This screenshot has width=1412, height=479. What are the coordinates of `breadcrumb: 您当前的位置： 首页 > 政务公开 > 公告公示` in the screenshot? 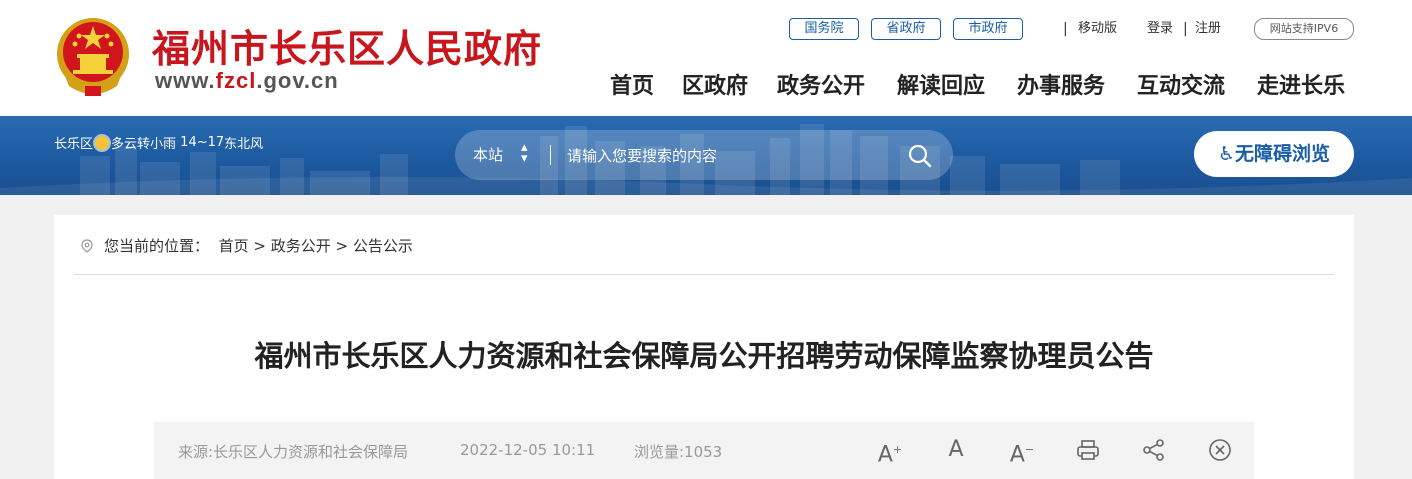 It's located at (246, 245).